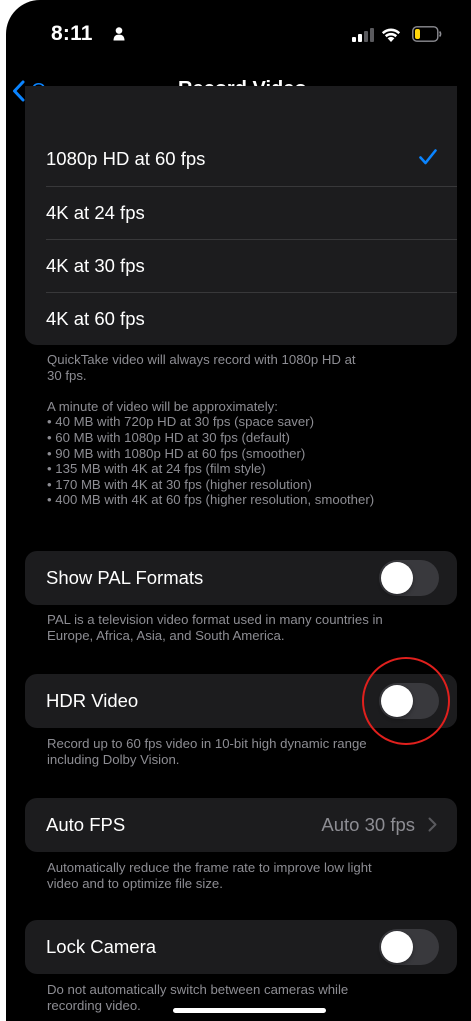  What do you see at coordinates (19, 91) in the screenshot?
I see `chevron-left-icon` at bounding box center [19, 91].